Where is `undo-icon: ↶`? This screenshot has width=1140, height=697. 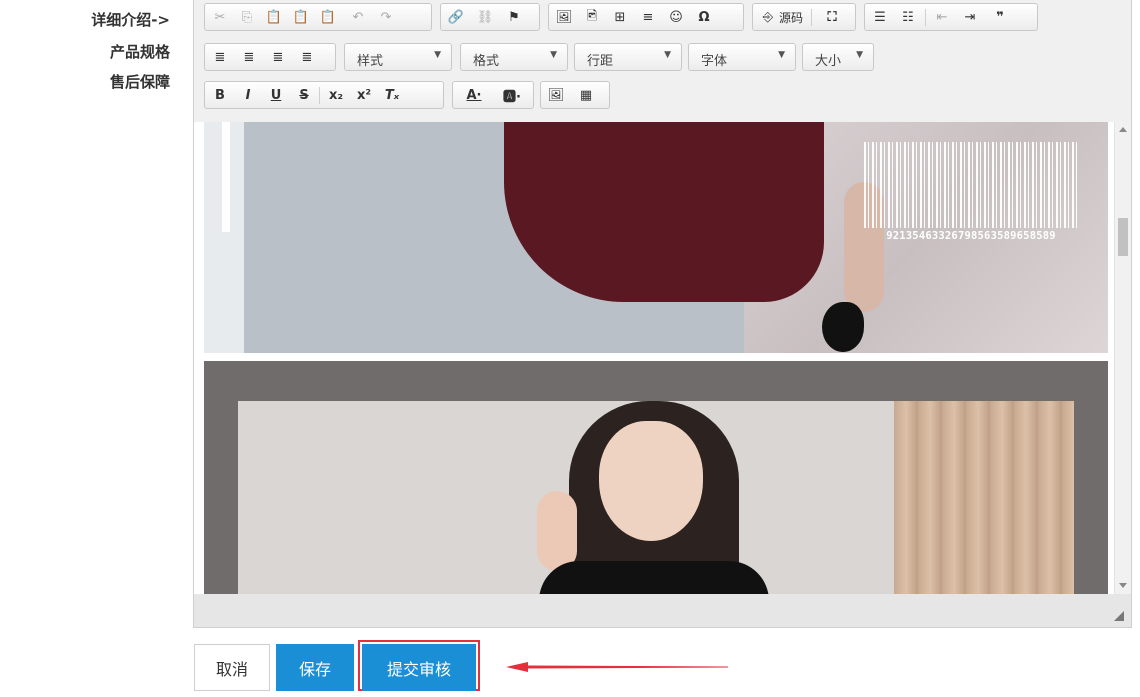 undo-icon: ↶ is located at coordinates (358, 17).